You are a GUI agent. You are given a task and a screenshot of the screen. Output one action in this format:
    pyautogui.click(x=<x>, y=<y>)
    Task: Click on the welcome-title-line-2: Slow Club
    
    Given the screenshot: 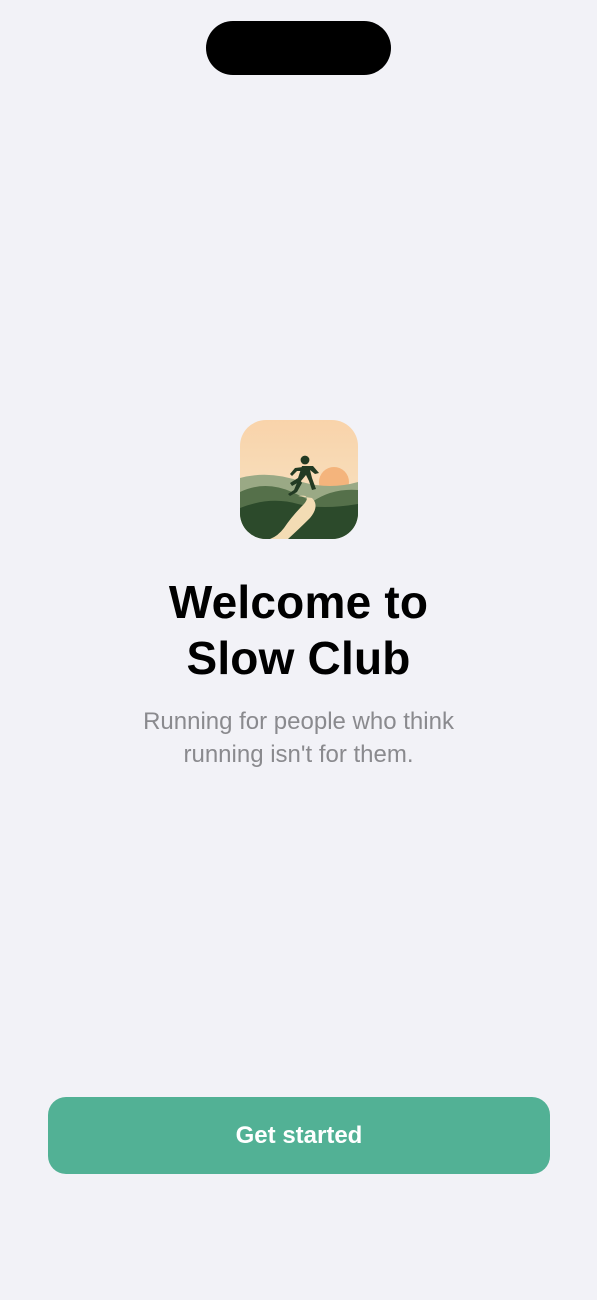 What is the action you would take?
    pyautogui.click(x=298, y=658)
    